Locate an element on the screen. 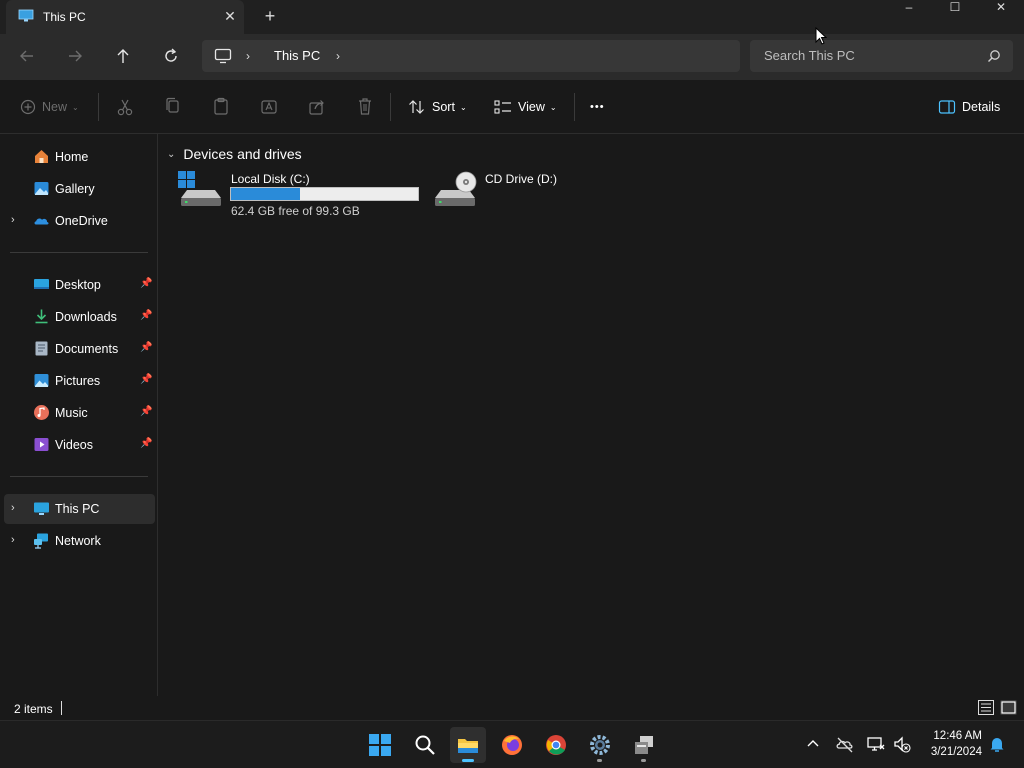  group-header-devices: ⌄ Devices and drives is located at coordinates (234, 154).